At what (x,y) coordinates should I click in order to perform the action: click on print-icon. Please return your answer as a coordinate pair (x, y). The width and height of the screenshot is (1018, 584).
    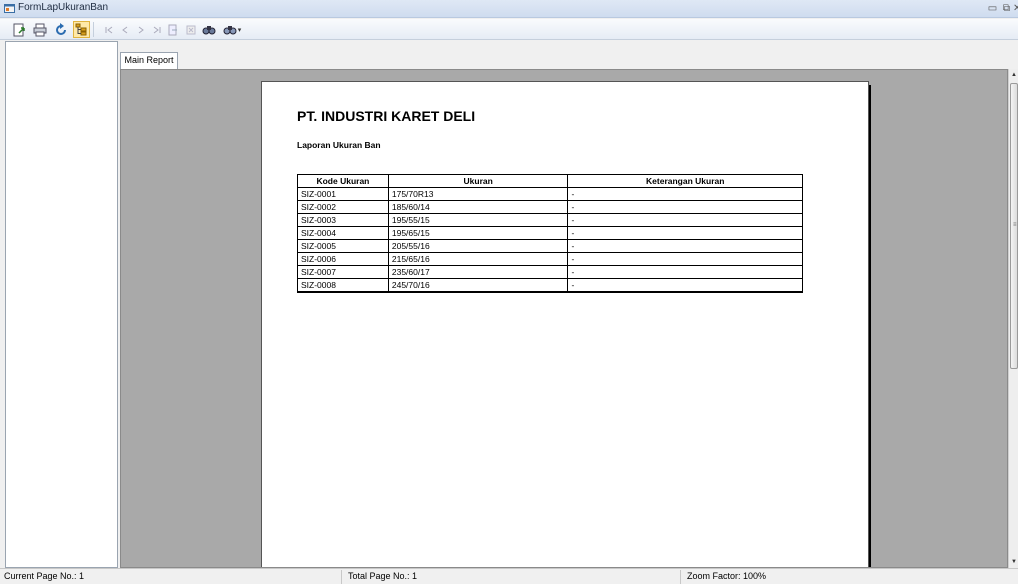
    Looking at the image, I should click on (39, 29).